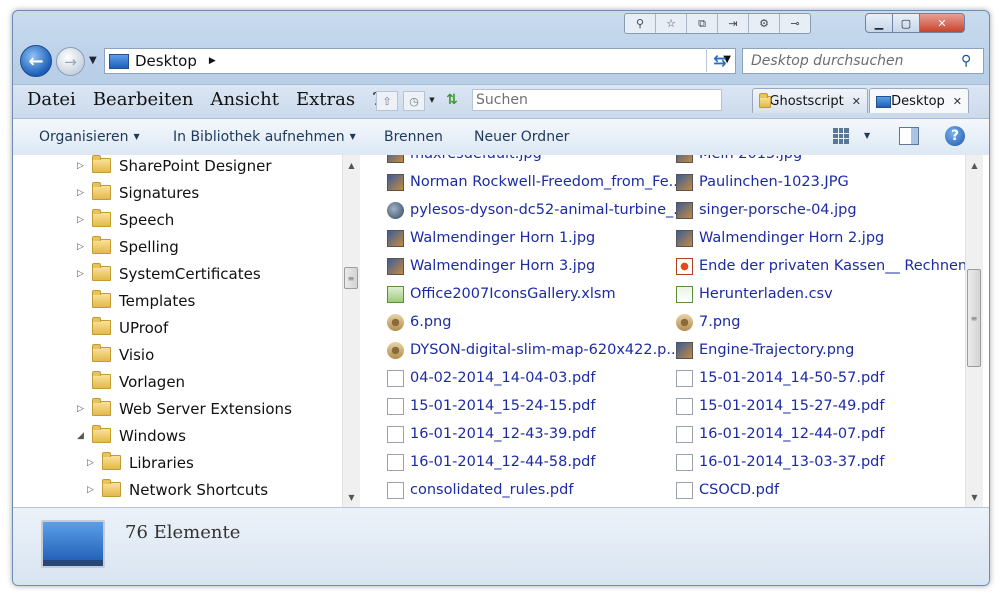  What do you see at coordinates (89, 137) in the screenshot?
I see `organize-button: Organisieren ▼` at bounding box center [89, 137].